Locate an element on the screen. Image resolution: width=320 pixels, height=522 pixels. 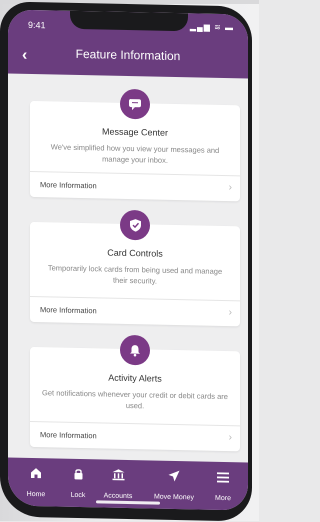
lock-icon is located at coordinates (78, 474).